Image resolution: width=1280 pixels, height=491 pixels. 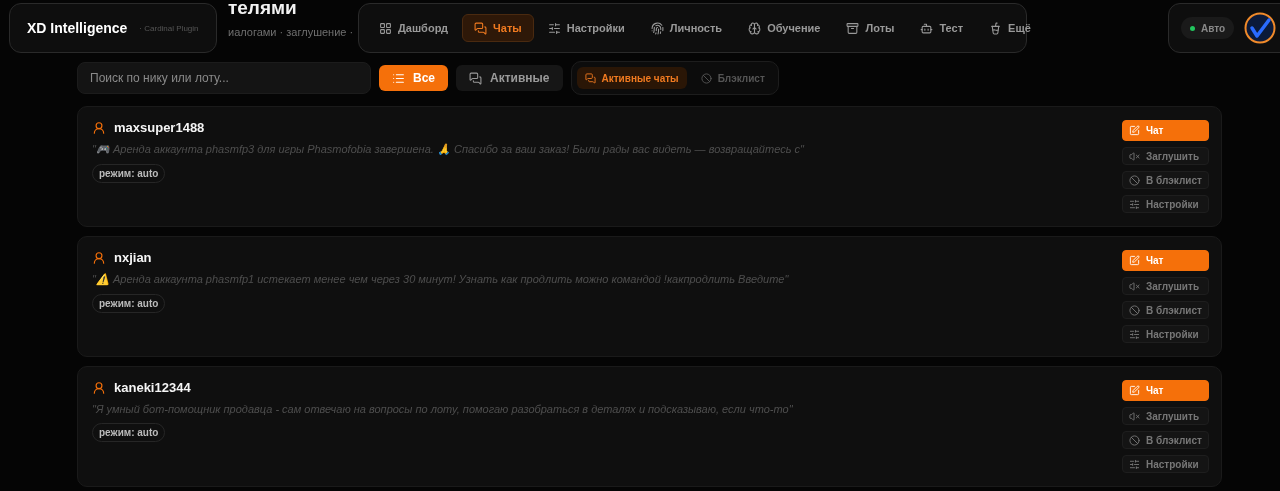 What do you see at coordinates (1208, 28) in the screenshot?
I see `mode-indicator: Авто` at bounding box center [1208, 28].